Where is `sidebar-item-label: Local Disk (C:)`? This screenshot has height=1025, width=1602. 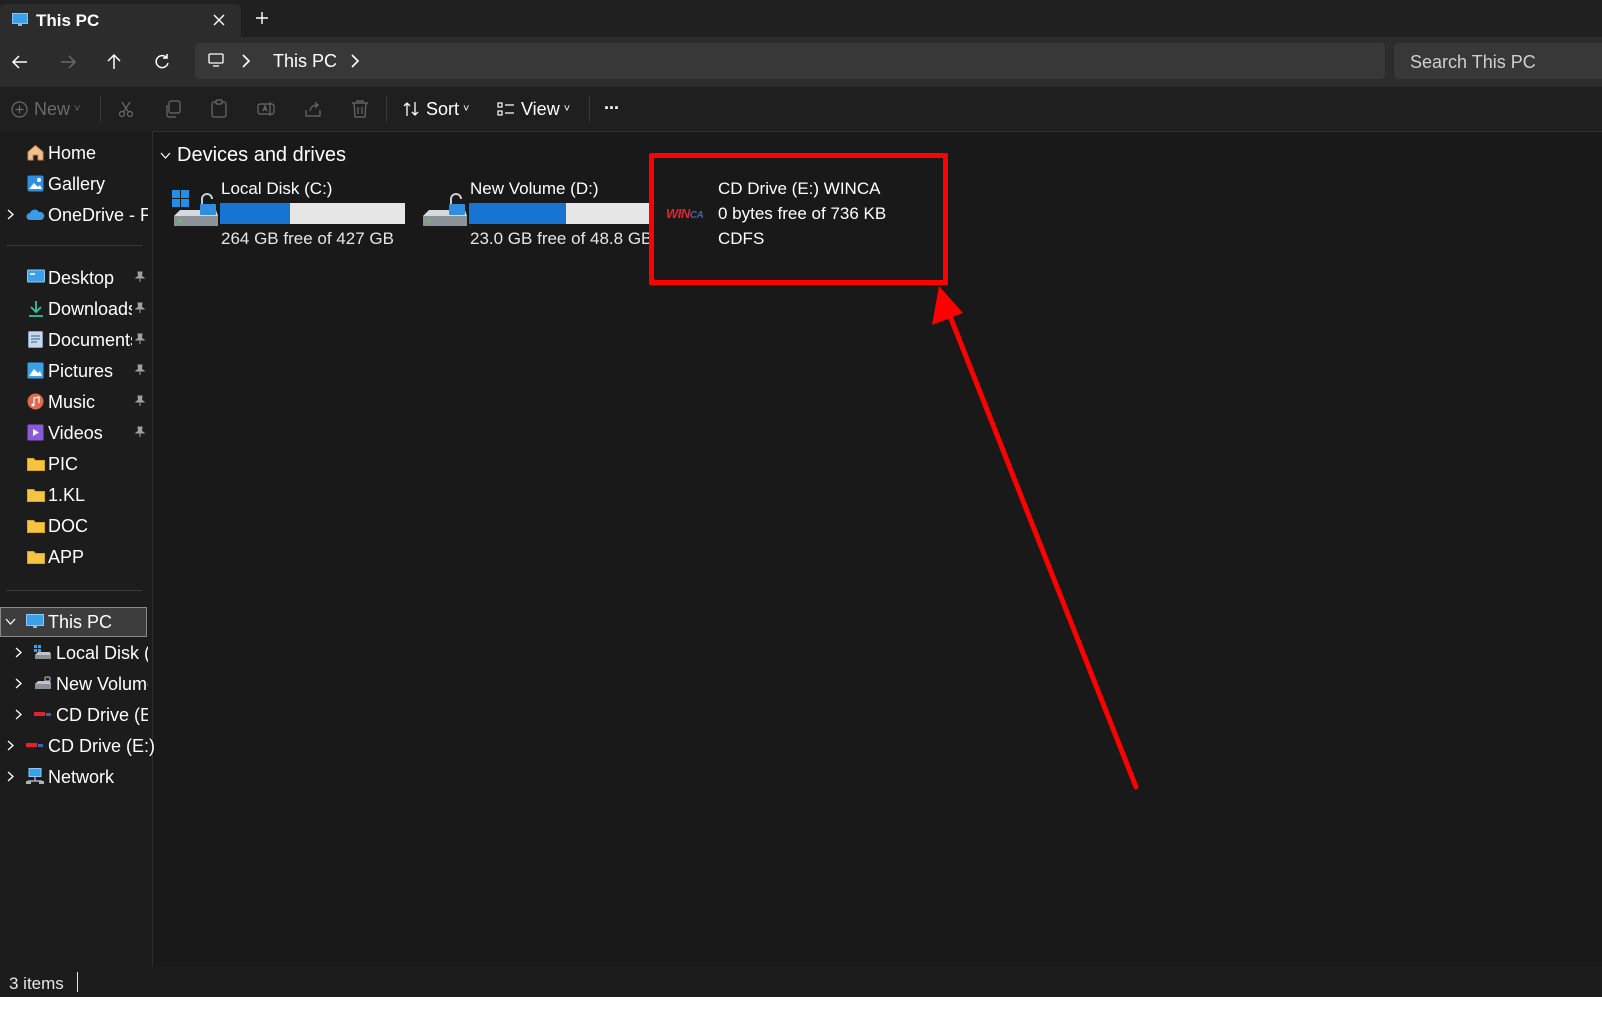
sidebar-item-label: Local Disk (C:) is located at coordinates (102, 653).